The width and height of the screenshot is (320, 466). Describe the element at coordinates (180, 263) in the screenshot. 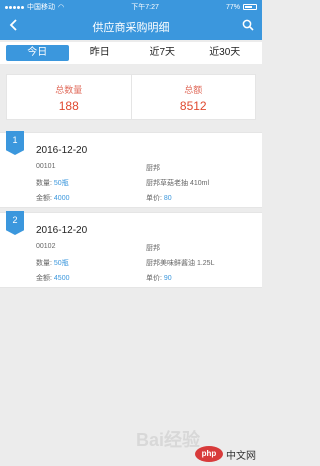

I see `product-name: 厨邦美味鲜酱油 1.25L` at that location.